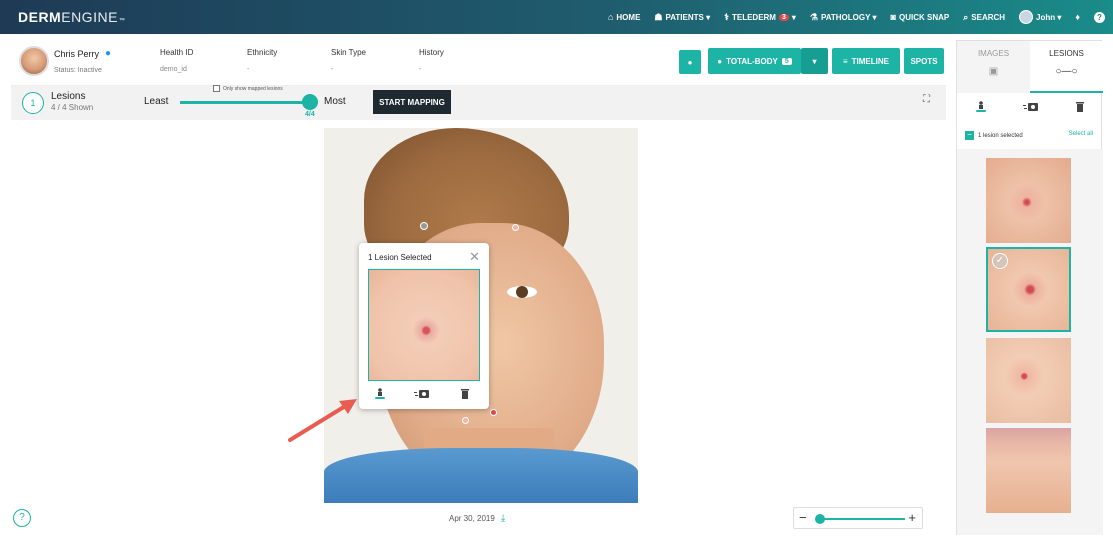  What do you see at coordinates (861, 519) in the screenshot?
I see `zoom-track` at bounding box center [861, 519].